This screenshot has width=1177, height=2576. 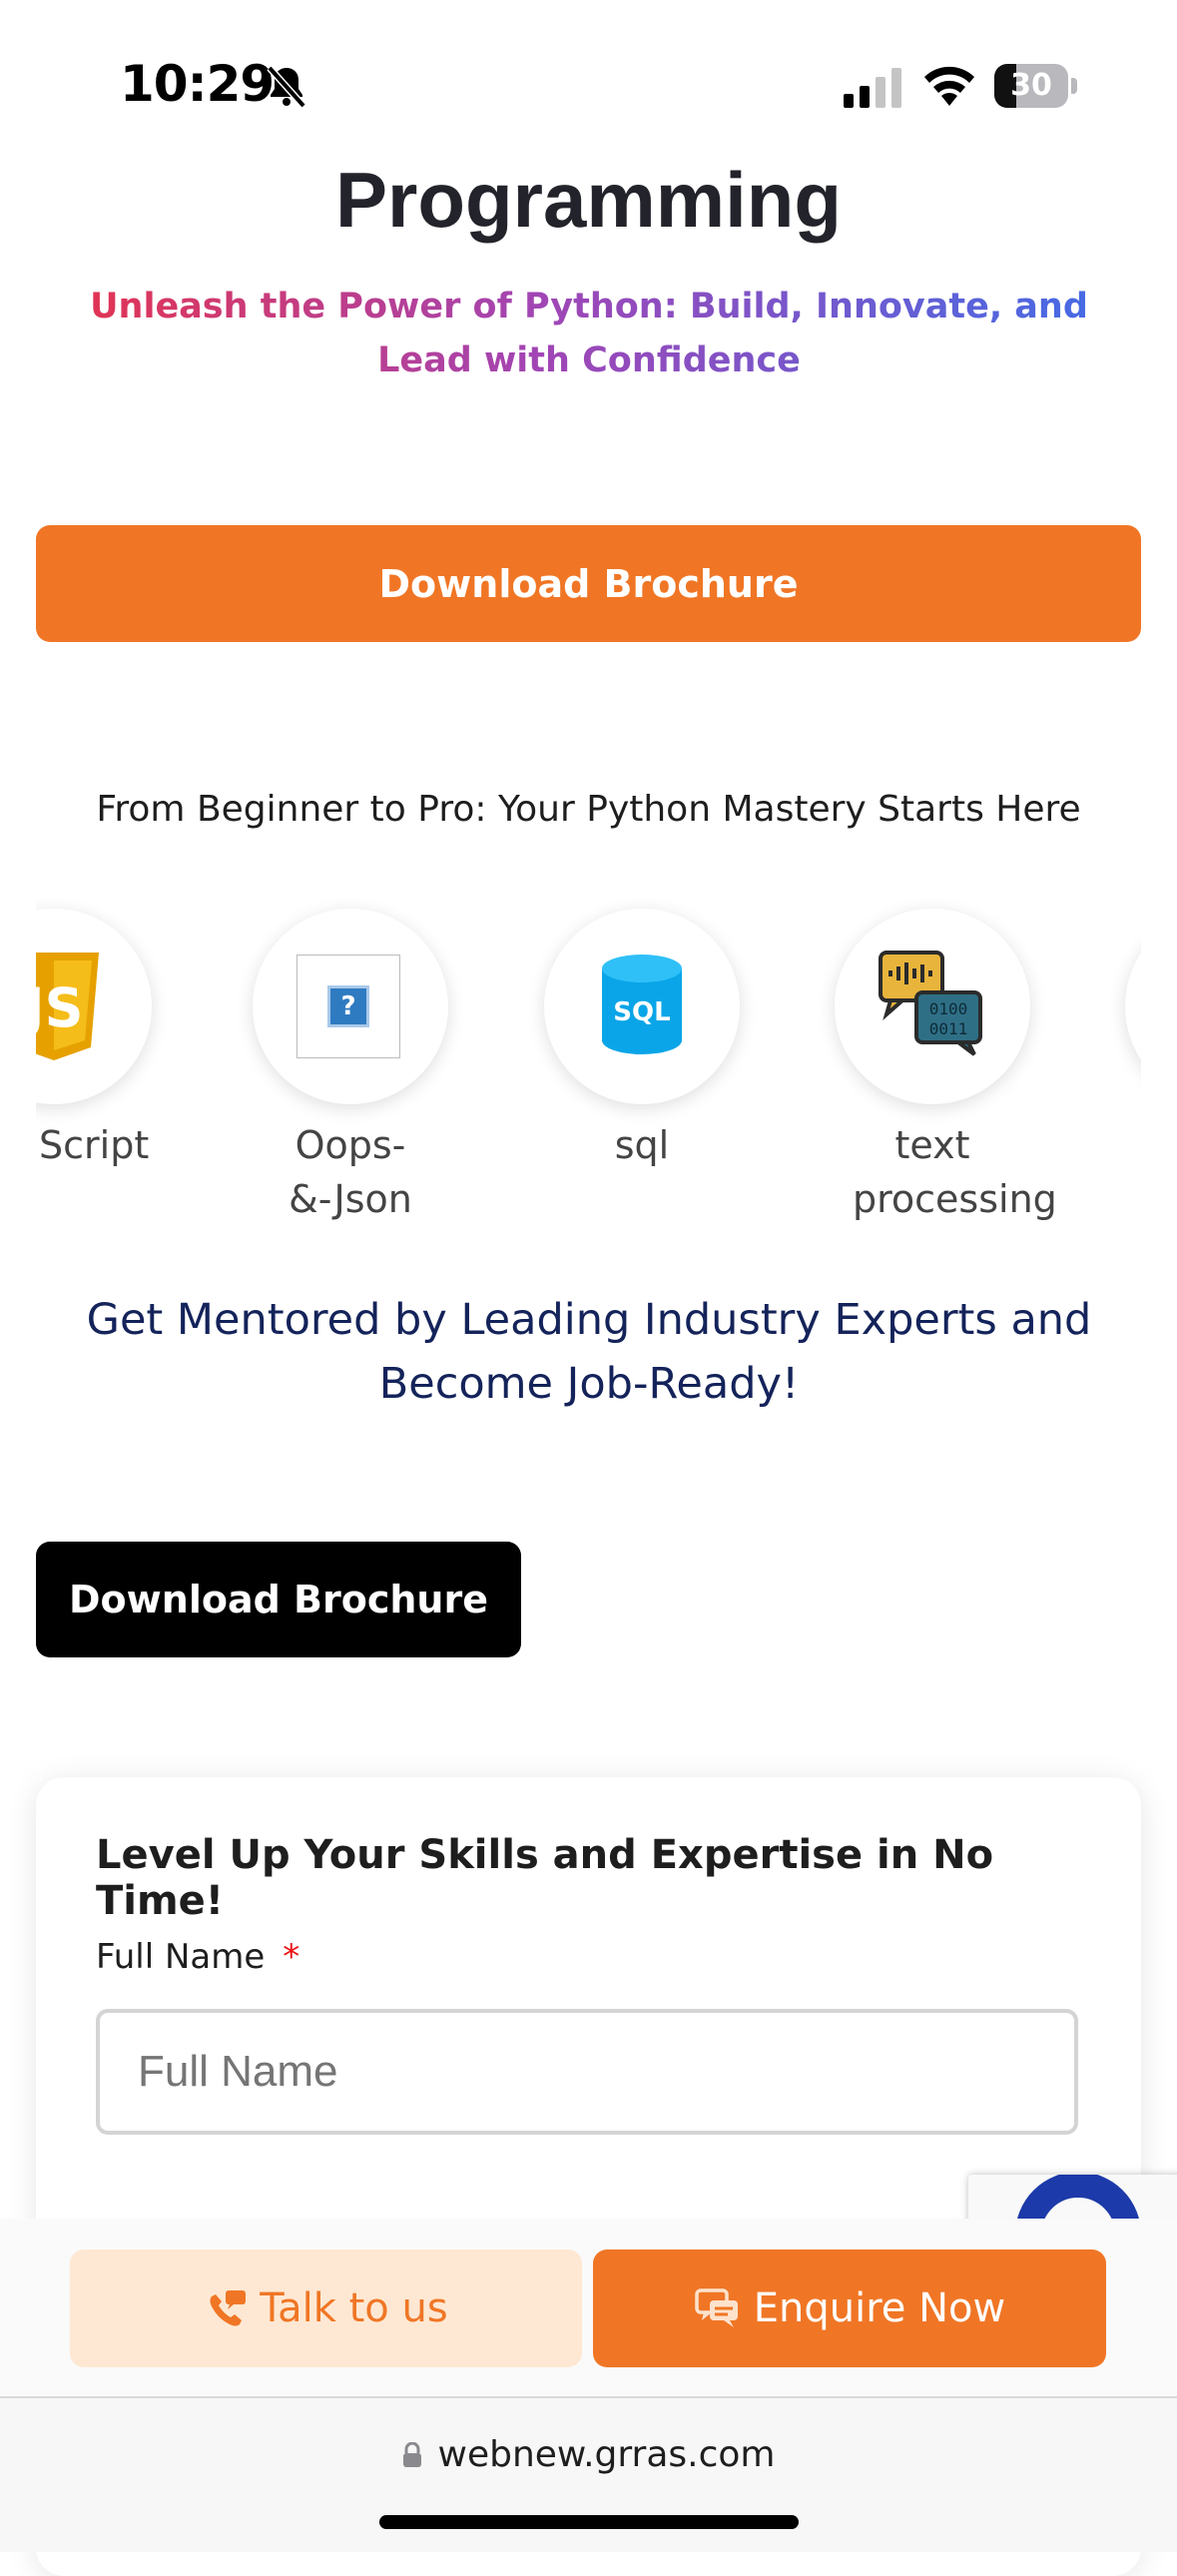 What do you see at coordinates (229, 2308) in the screenshot?
I see `phone-chat-icon` at bounding box center [229, 2308].